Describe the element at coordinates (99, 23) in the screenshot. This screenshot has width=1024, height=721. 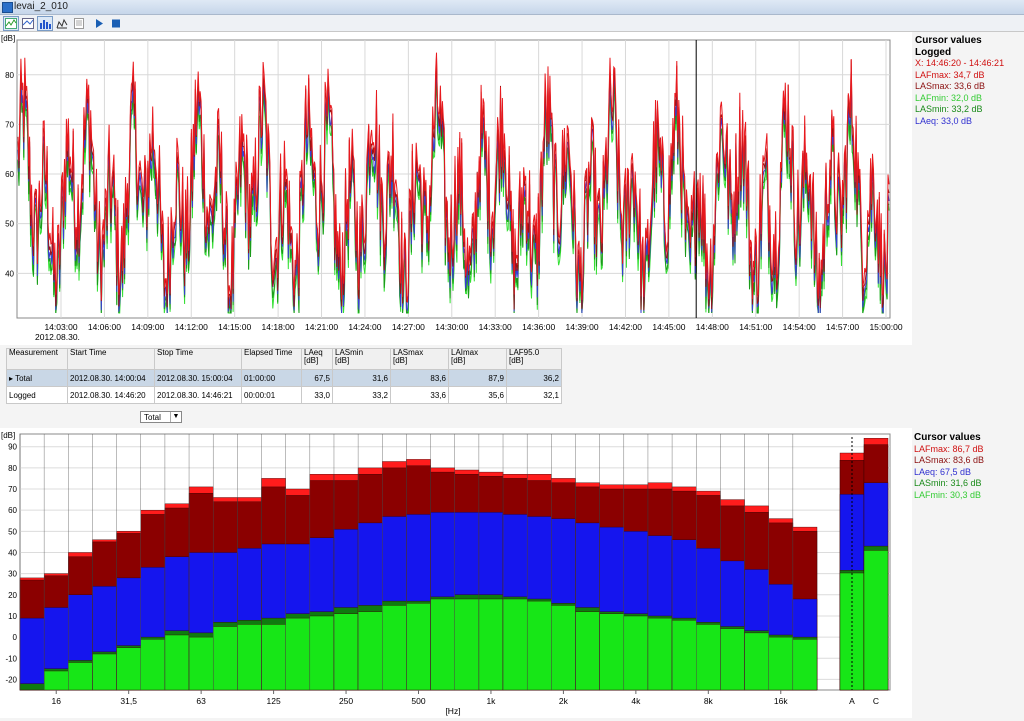
I see `play-icon` at that location.